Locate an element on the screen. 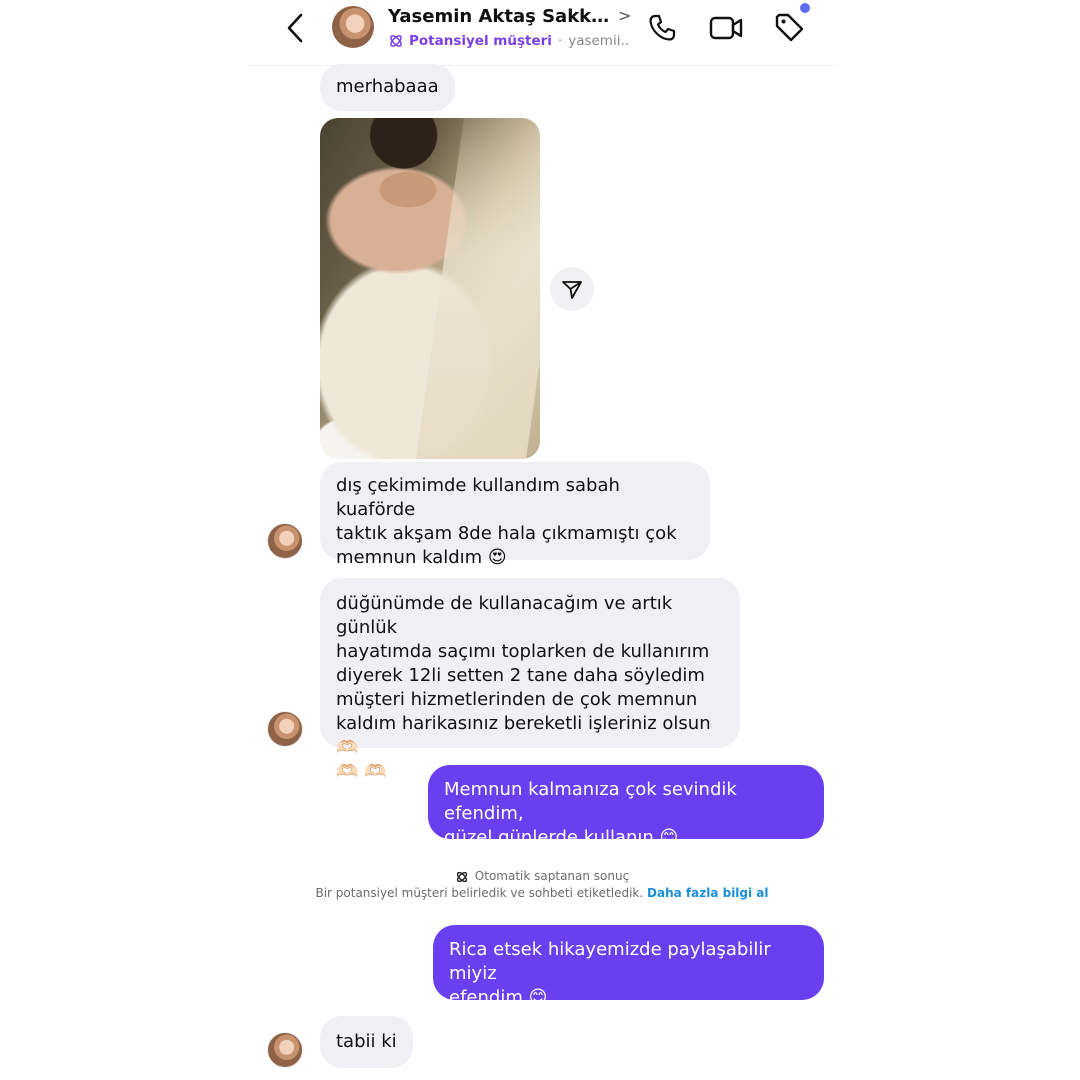  back-chevron-icon is located at coordinates (295, 28).